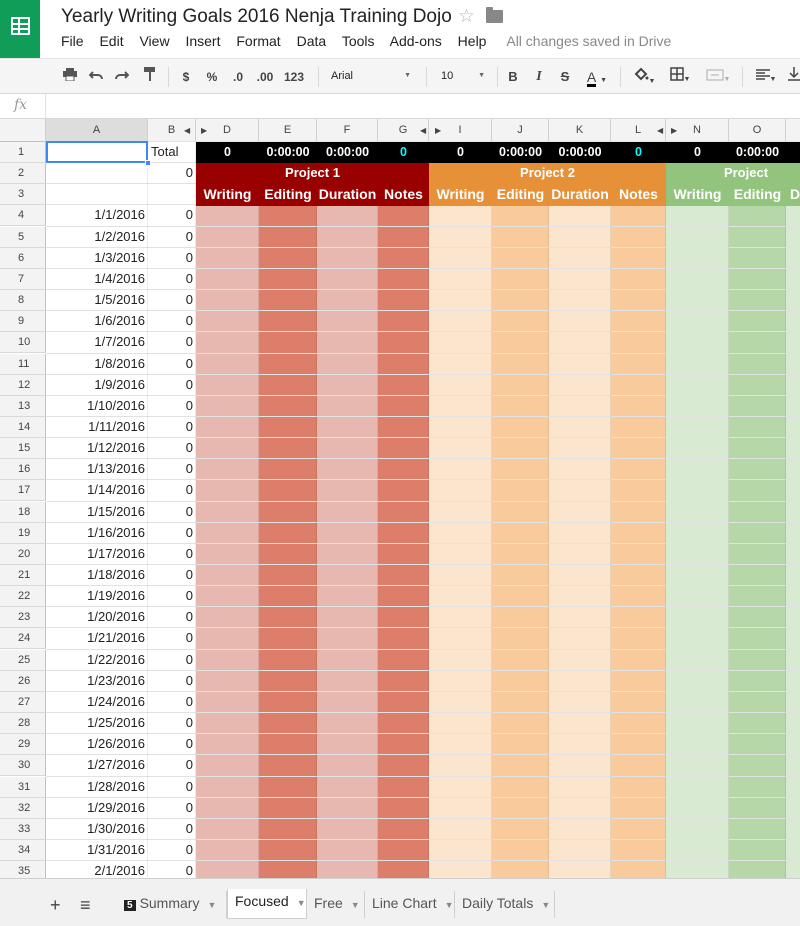 Image resolution: width=800 pixels, height=926 pixels. Describe the element at coordinates (172, 173) in the screenshot. I see `cell-b2: 0` at that location.